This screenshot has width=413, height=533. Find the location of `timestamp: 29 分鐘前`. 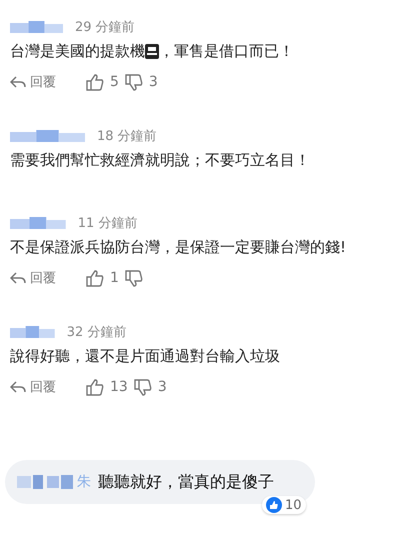

timestamp: 29 分鐘前 is located at coordinates (105, 27).